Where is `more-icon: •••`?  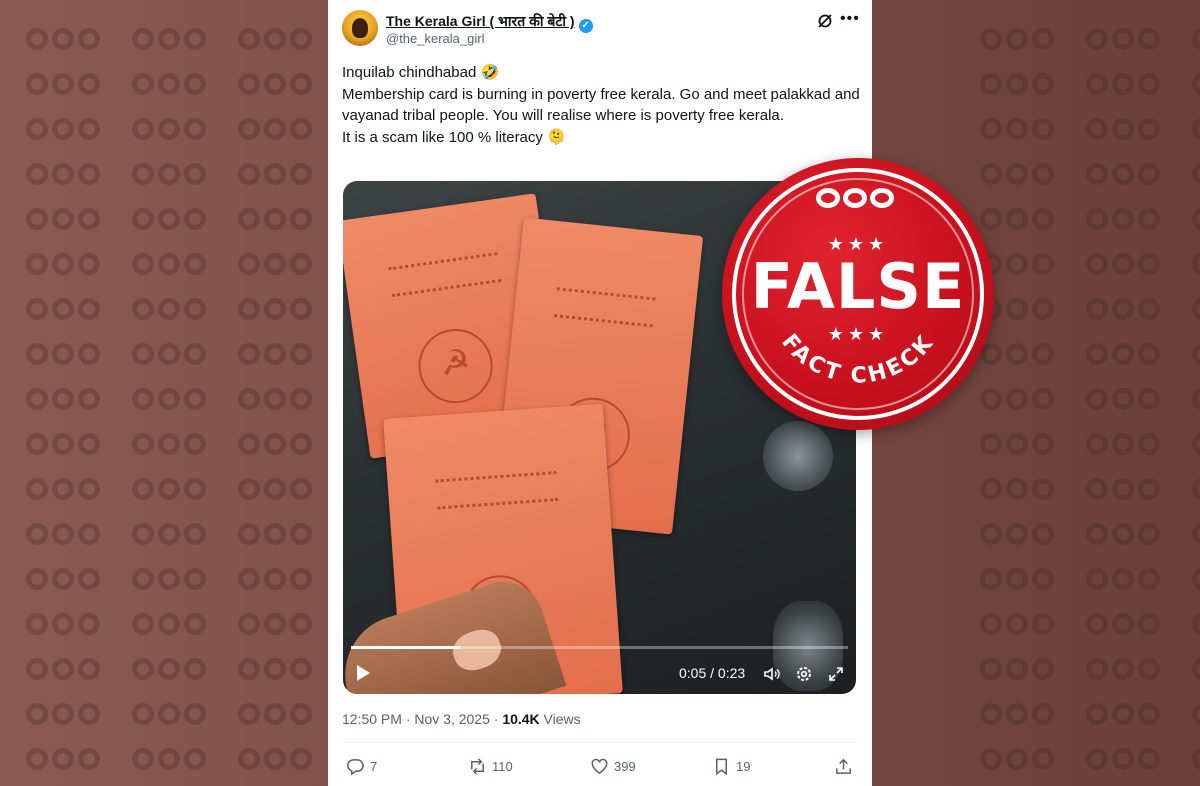
more-icon: ••• is located at coordinates (850, 19).